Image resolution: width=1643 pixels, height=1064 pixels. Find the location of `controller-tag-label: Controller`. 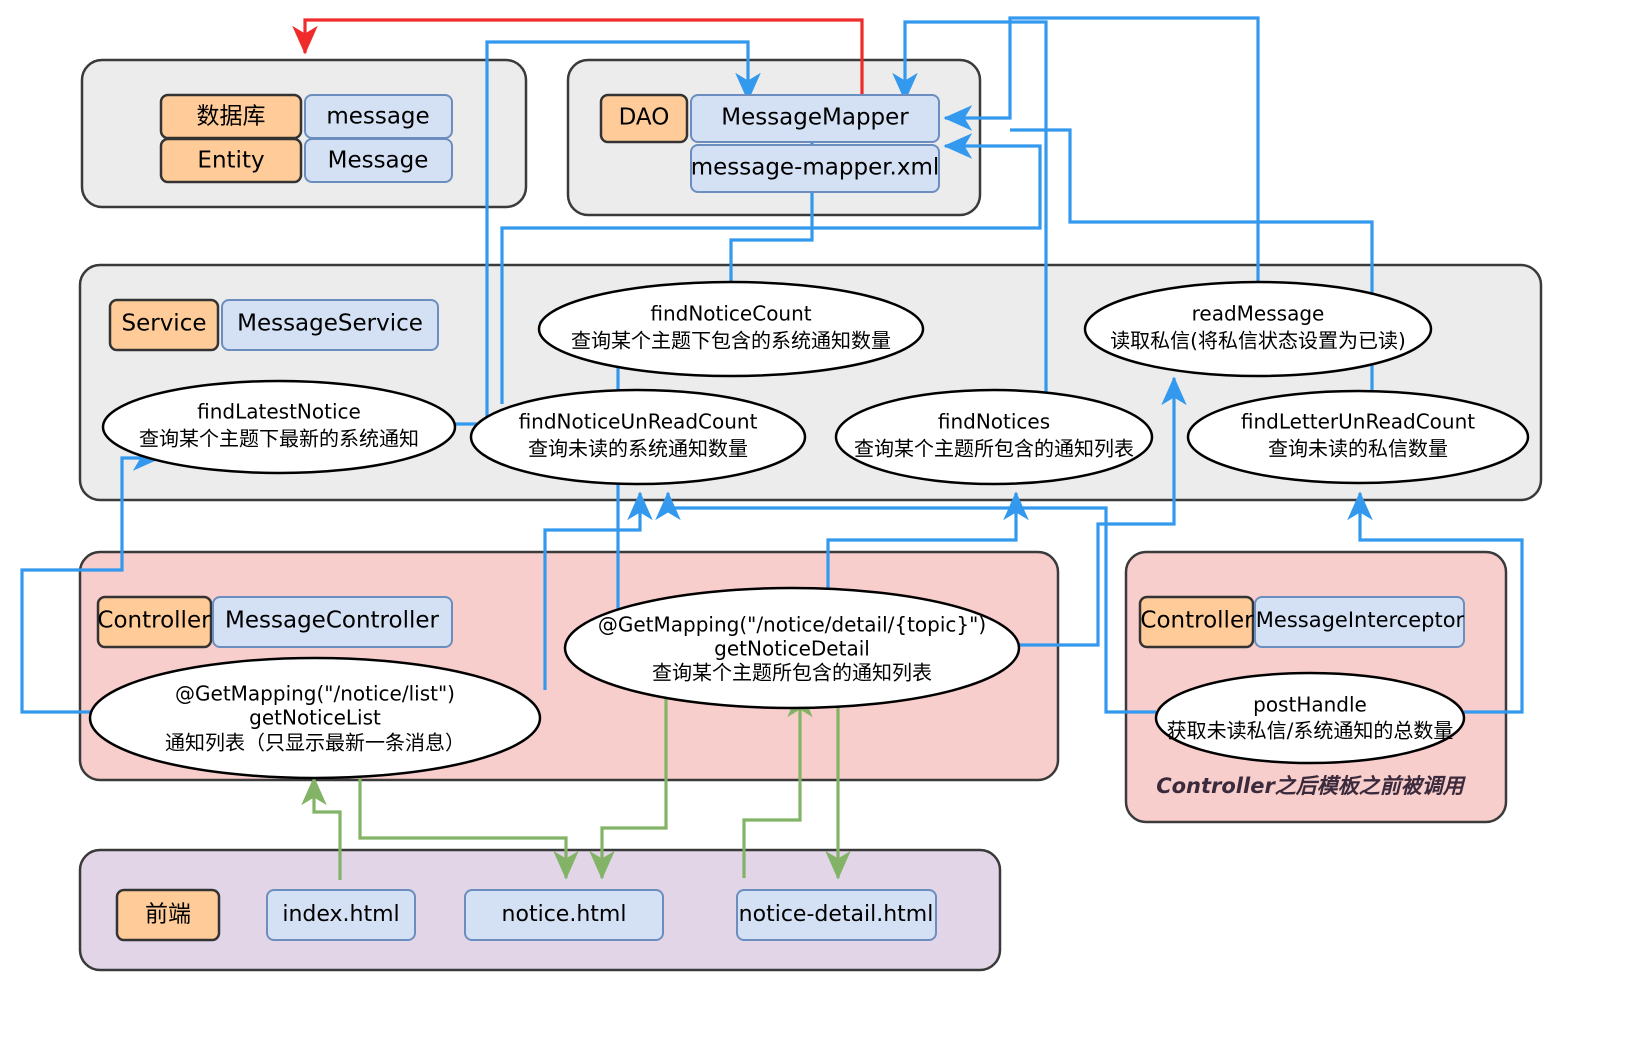

controller-tag-label: Controller is located at coordinates (154, 621).